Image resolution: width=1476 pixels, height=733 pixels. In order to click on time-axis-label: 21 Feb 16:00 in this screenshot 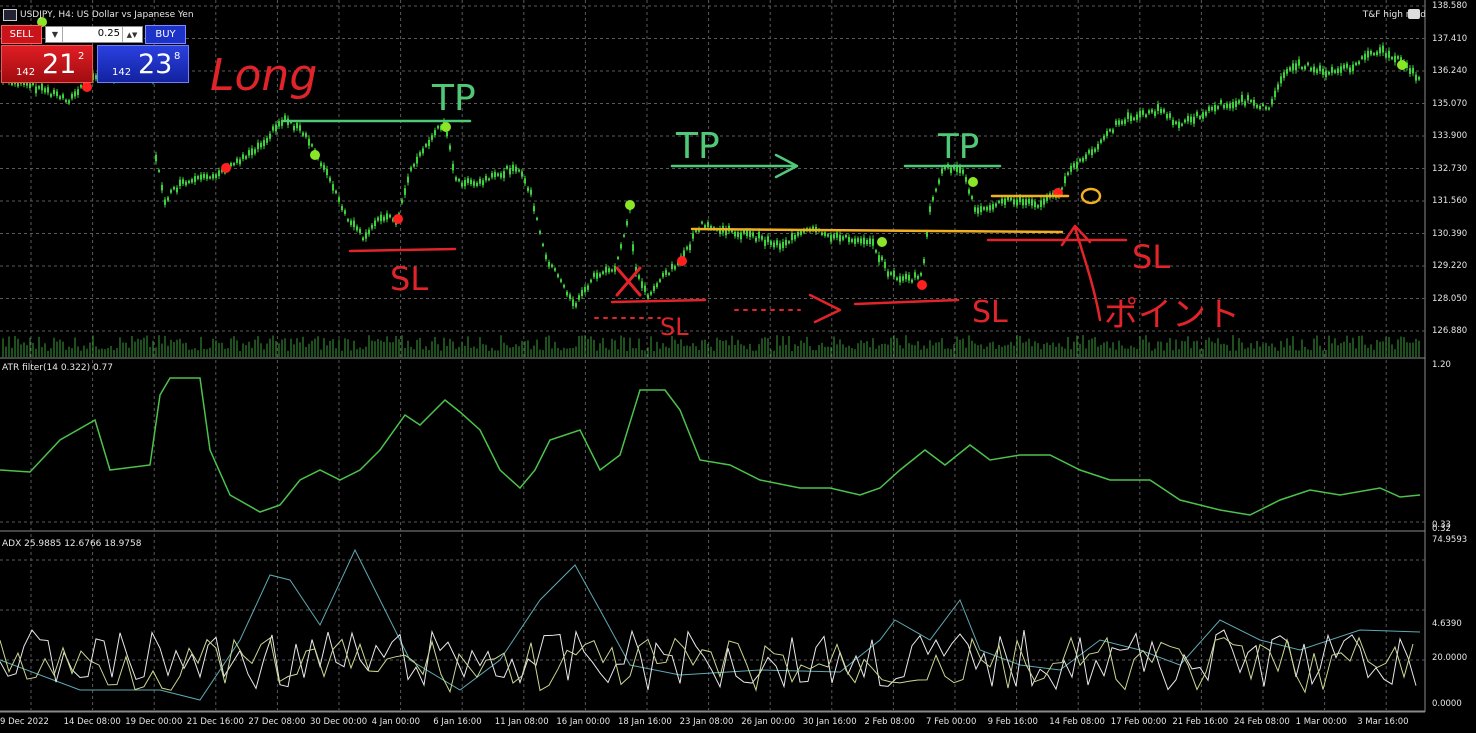, I will do `click(1200, 722)`.